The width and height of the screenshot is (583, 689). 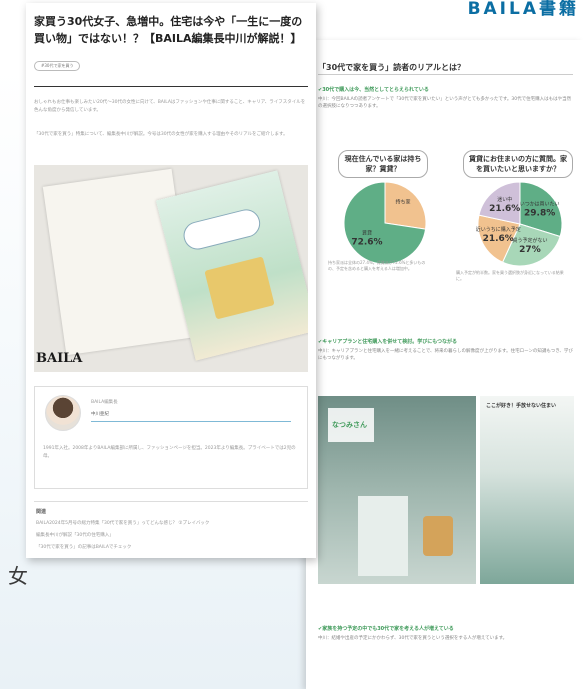 I want to click on photo-label: なつみさん, so click(x=349, y=425).